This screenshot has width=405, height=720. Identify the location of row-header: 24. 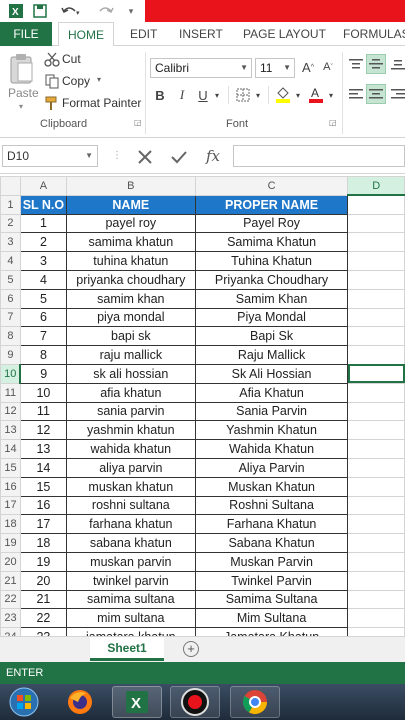
(10, 631).